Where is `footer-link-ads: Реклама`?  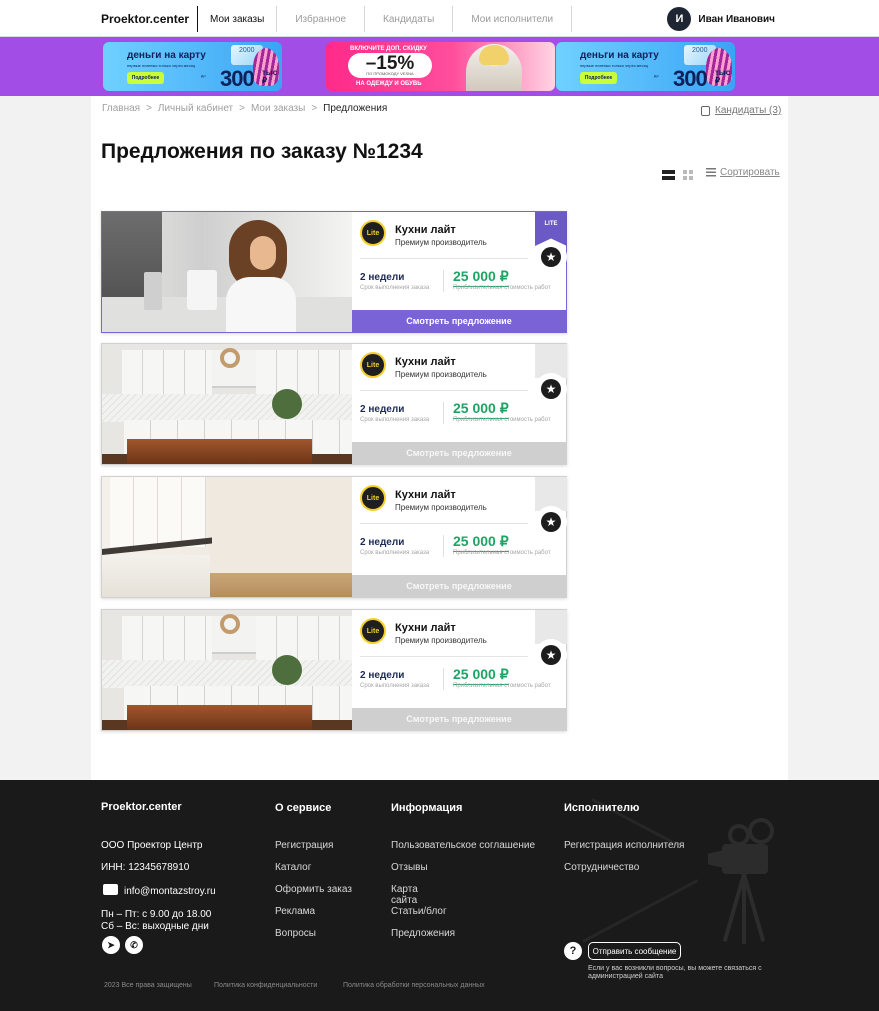 footer-link-ads: Реклама is located at coordinates (295, 911).